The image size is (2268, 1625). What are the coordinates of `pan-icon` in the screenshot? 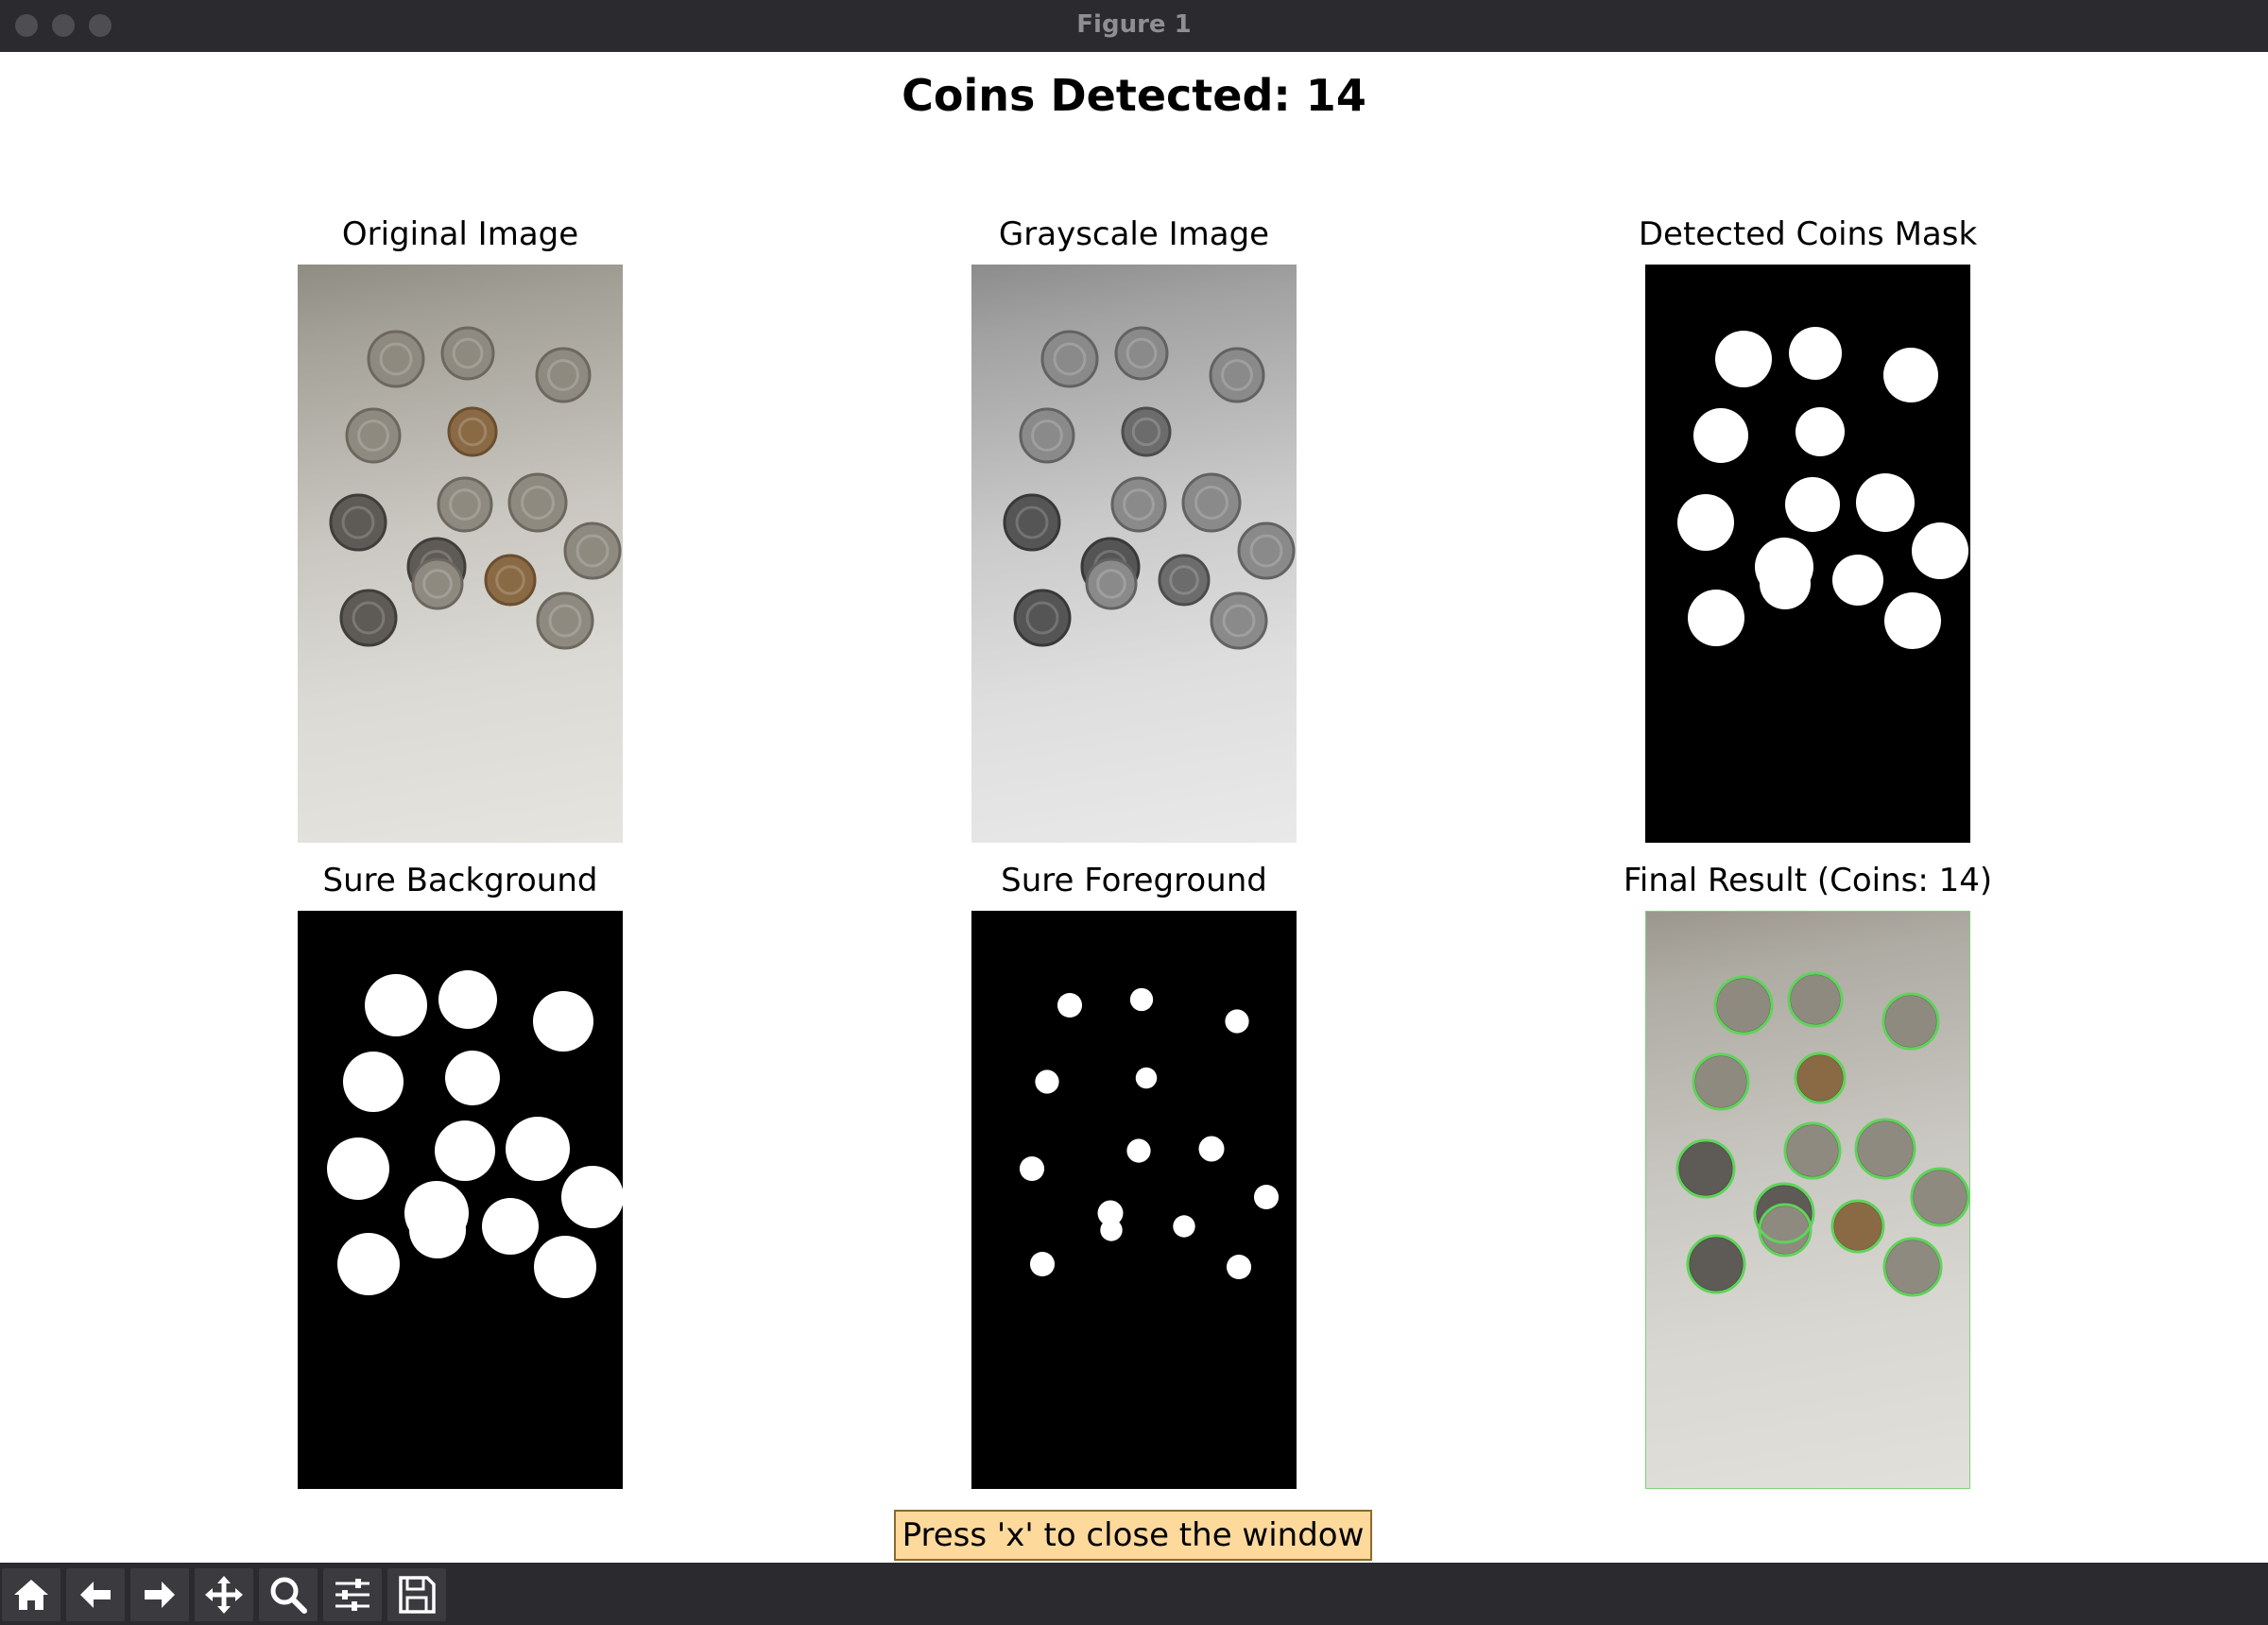 It's located at (224, 1595).